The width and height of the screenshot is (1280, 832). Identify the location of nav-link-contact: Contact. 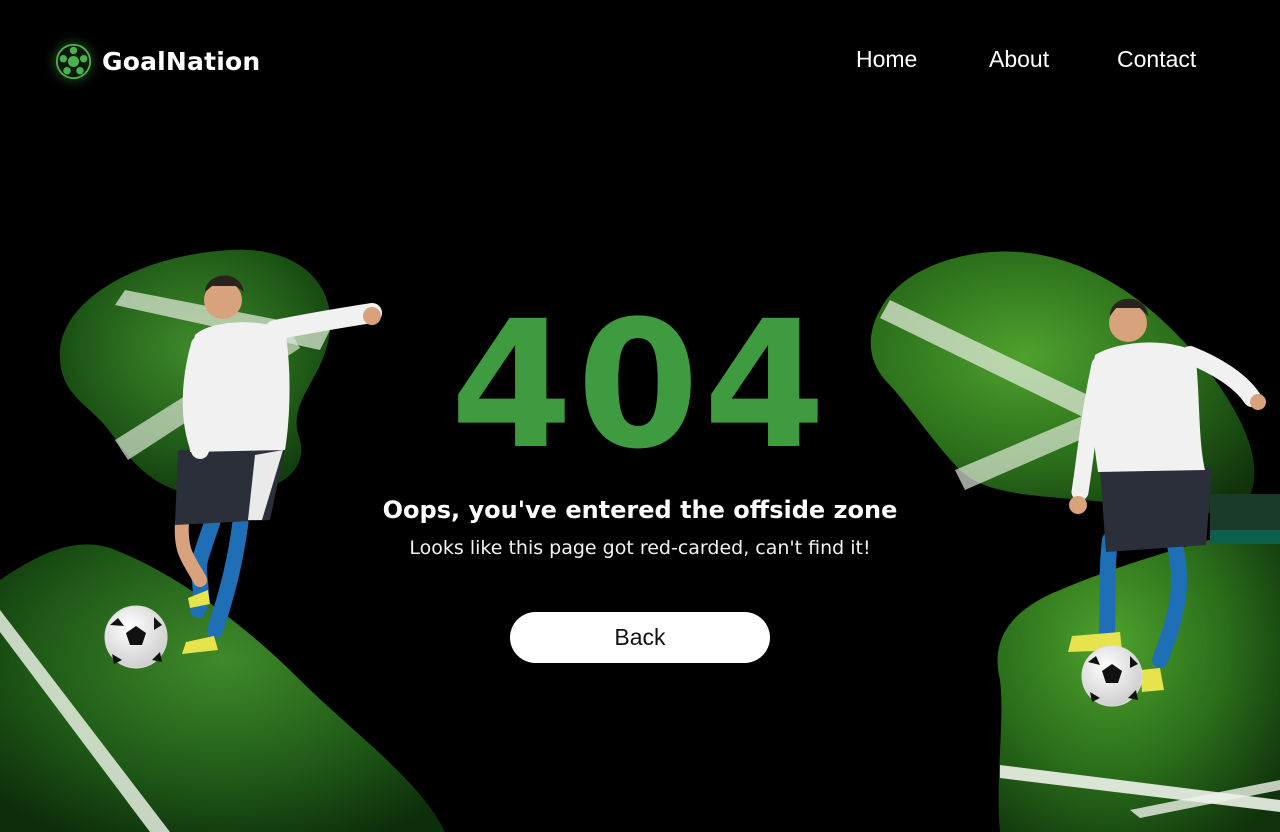
(1156, 59).